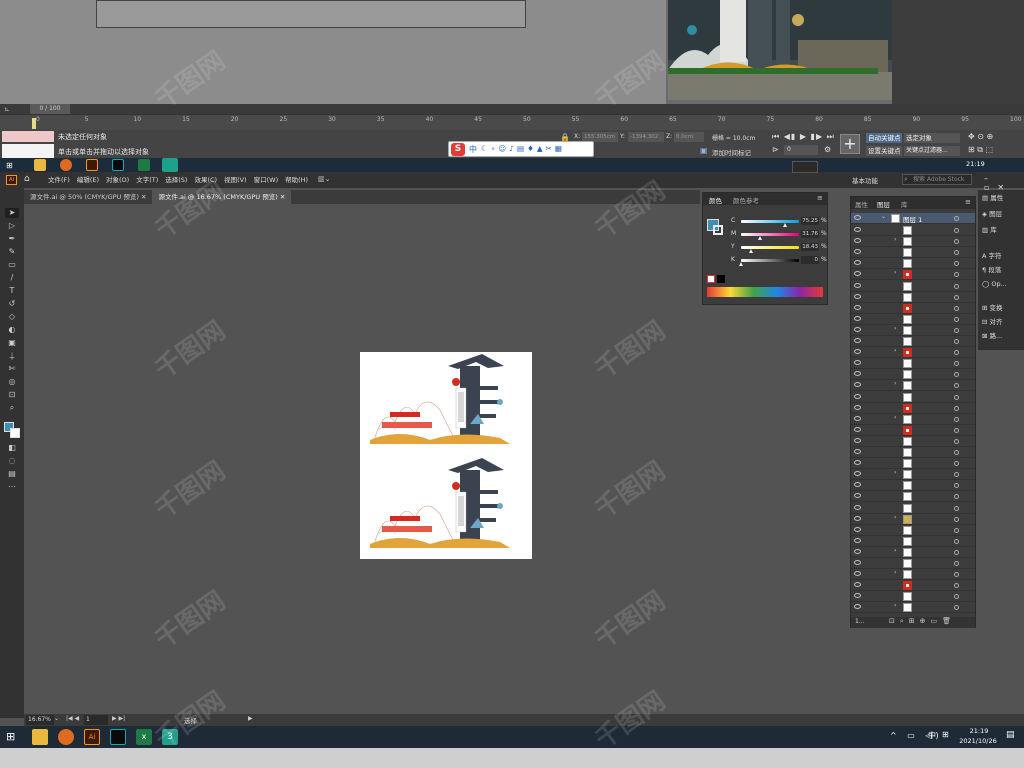 Image resolution: width=1024 pixels, height=768 pixels. I want to click on menu-item: 文件(F), so click(59, 180).